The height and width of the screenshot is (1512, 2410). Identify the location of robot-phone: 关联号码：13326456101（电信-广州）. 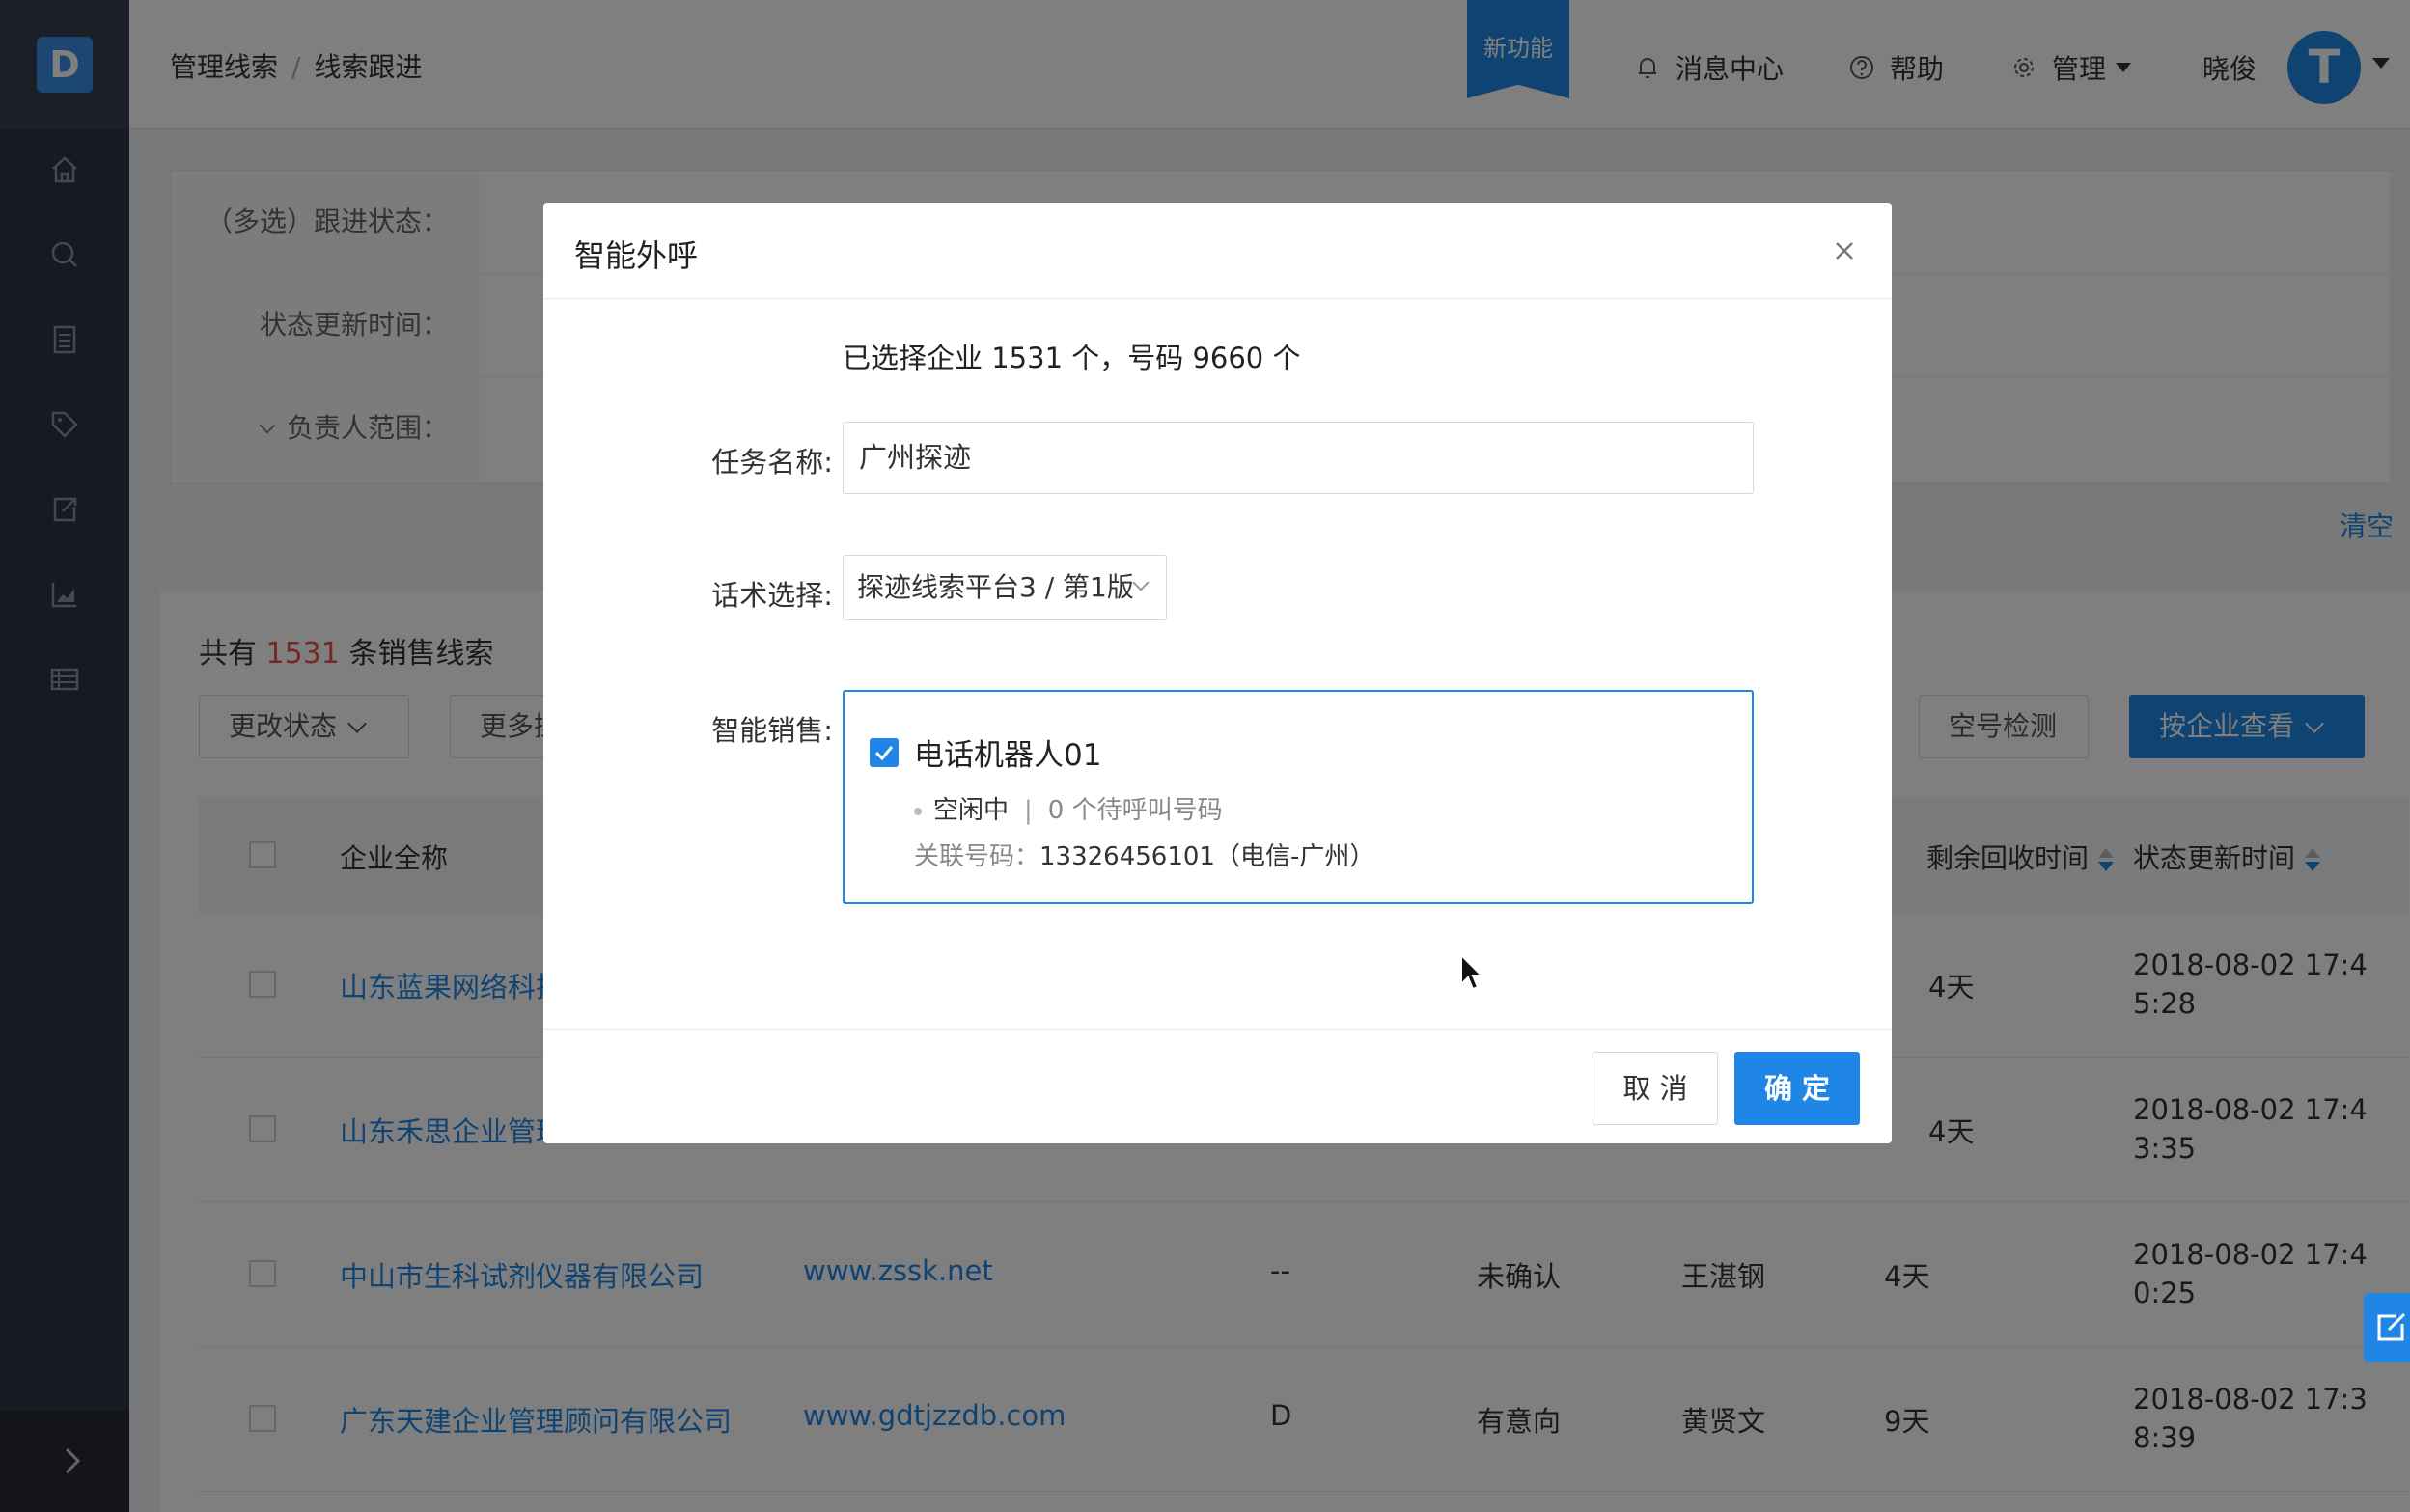
(1144, 854).